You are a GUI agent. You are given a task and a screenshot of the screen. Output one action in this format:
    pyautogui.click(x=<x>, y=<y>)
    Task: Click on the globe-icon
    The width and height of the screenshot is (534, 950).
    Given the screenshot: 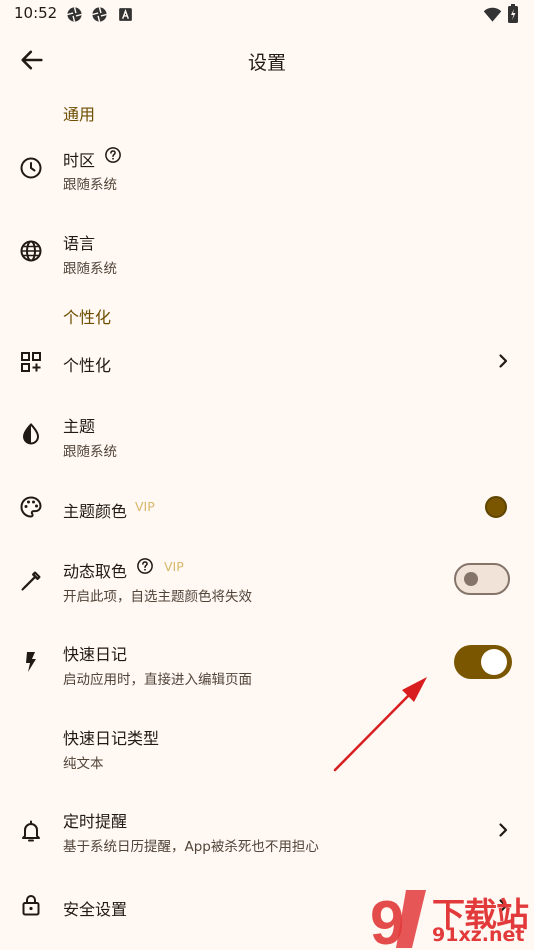 What is the action you would take?
    pyautogui.click(x=31, y=251)
    